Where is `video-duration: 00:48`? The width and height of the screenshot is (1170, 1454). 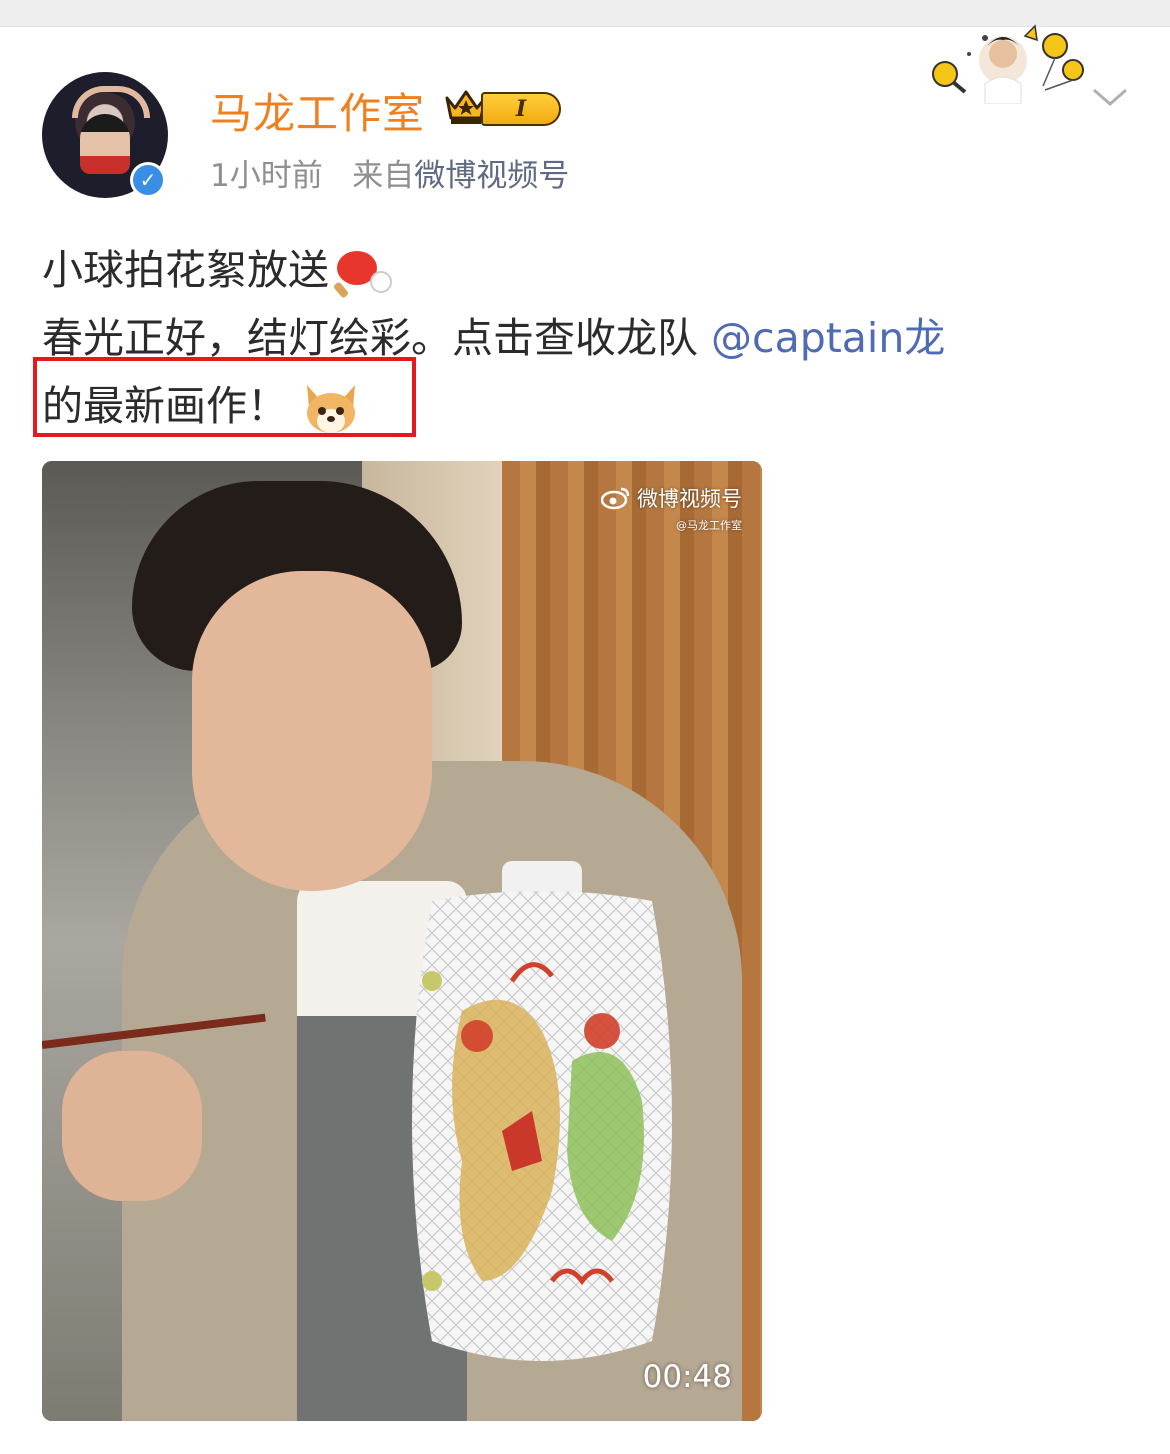 video-duration: 00:48 is located at coordinates (687, 1377).